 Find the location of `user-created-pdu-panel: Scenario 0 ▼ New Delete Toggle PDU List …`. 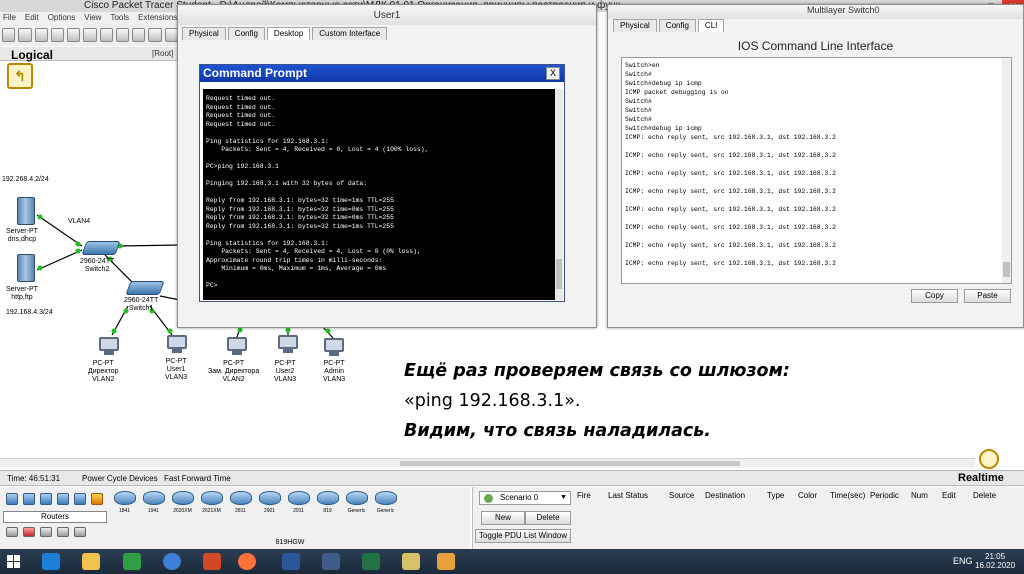

user-created-pdu-panel: Scenario 0 ▼ New Delete Toggle PDU List … is located at coordinates (748, 518).